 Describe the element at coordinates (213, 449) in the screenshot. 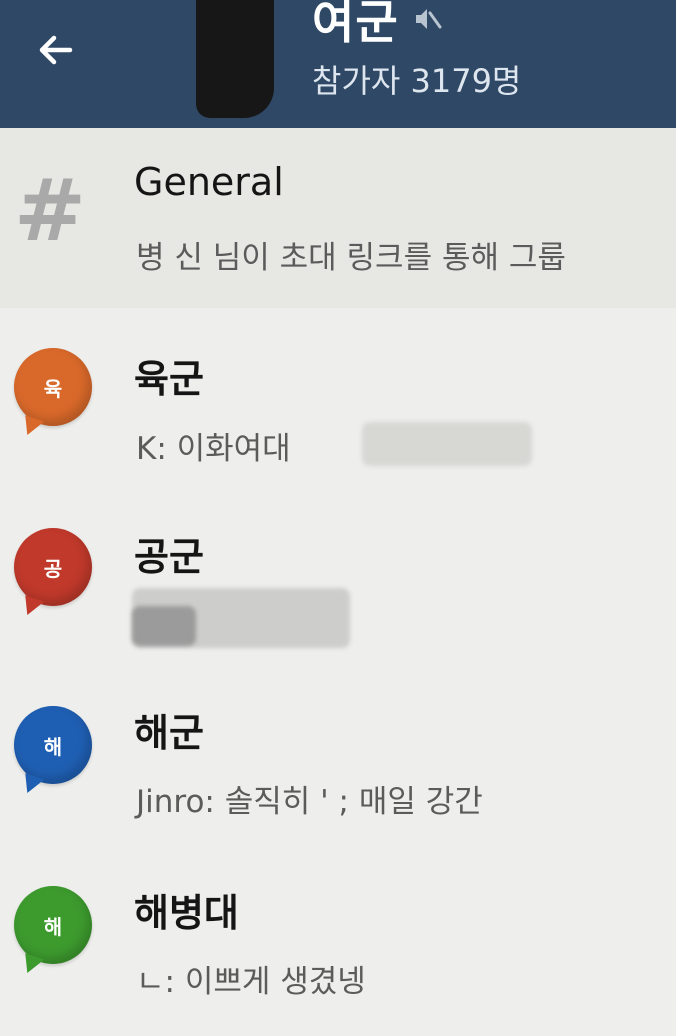

I see `chat-preview: K: 이화여대` at that location.